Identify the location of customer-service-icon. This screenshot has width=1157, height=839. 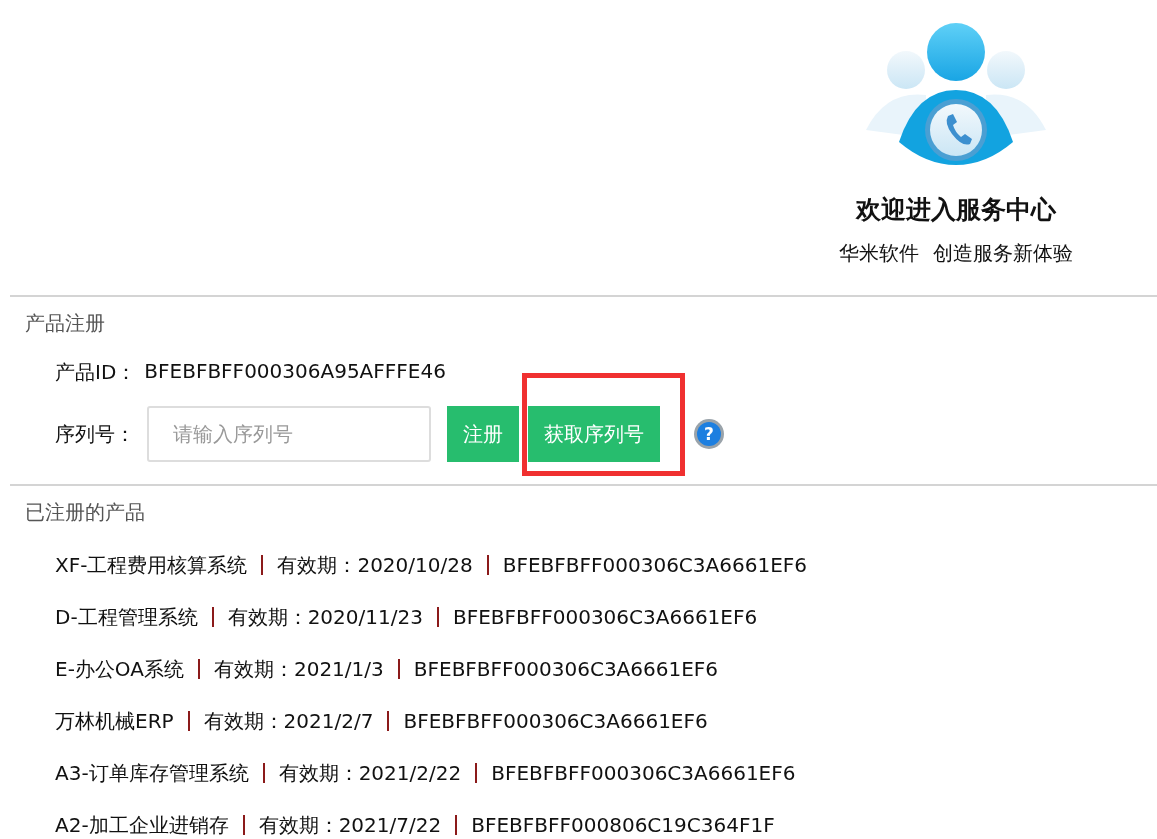
(956, 92).